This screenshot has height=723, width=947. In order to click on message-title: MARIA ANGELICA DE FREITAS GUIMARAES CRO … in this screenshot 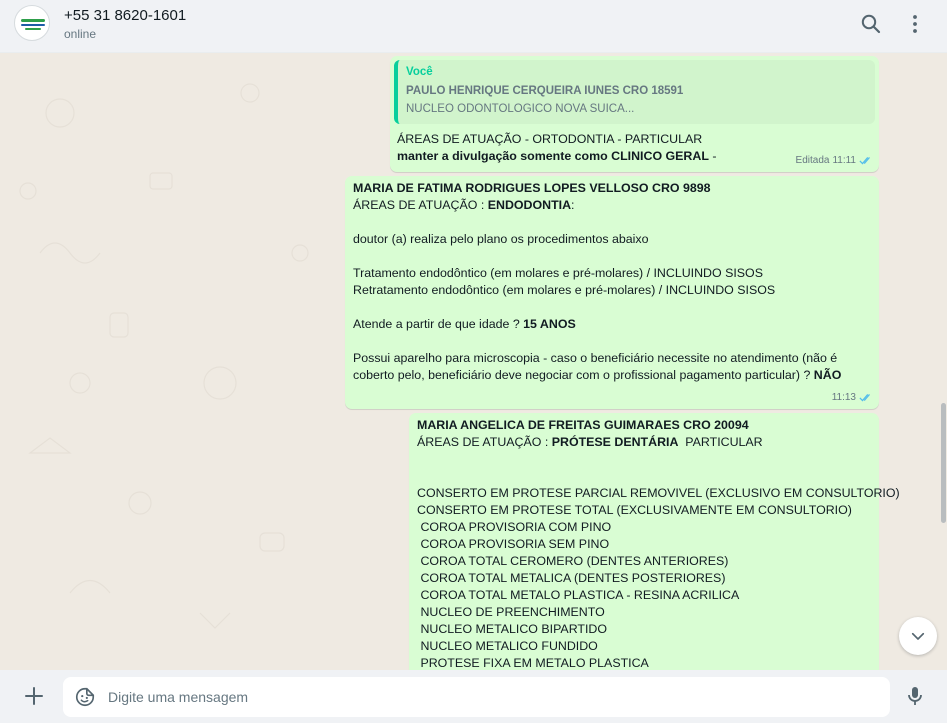, I will do `click(583, 425)`.